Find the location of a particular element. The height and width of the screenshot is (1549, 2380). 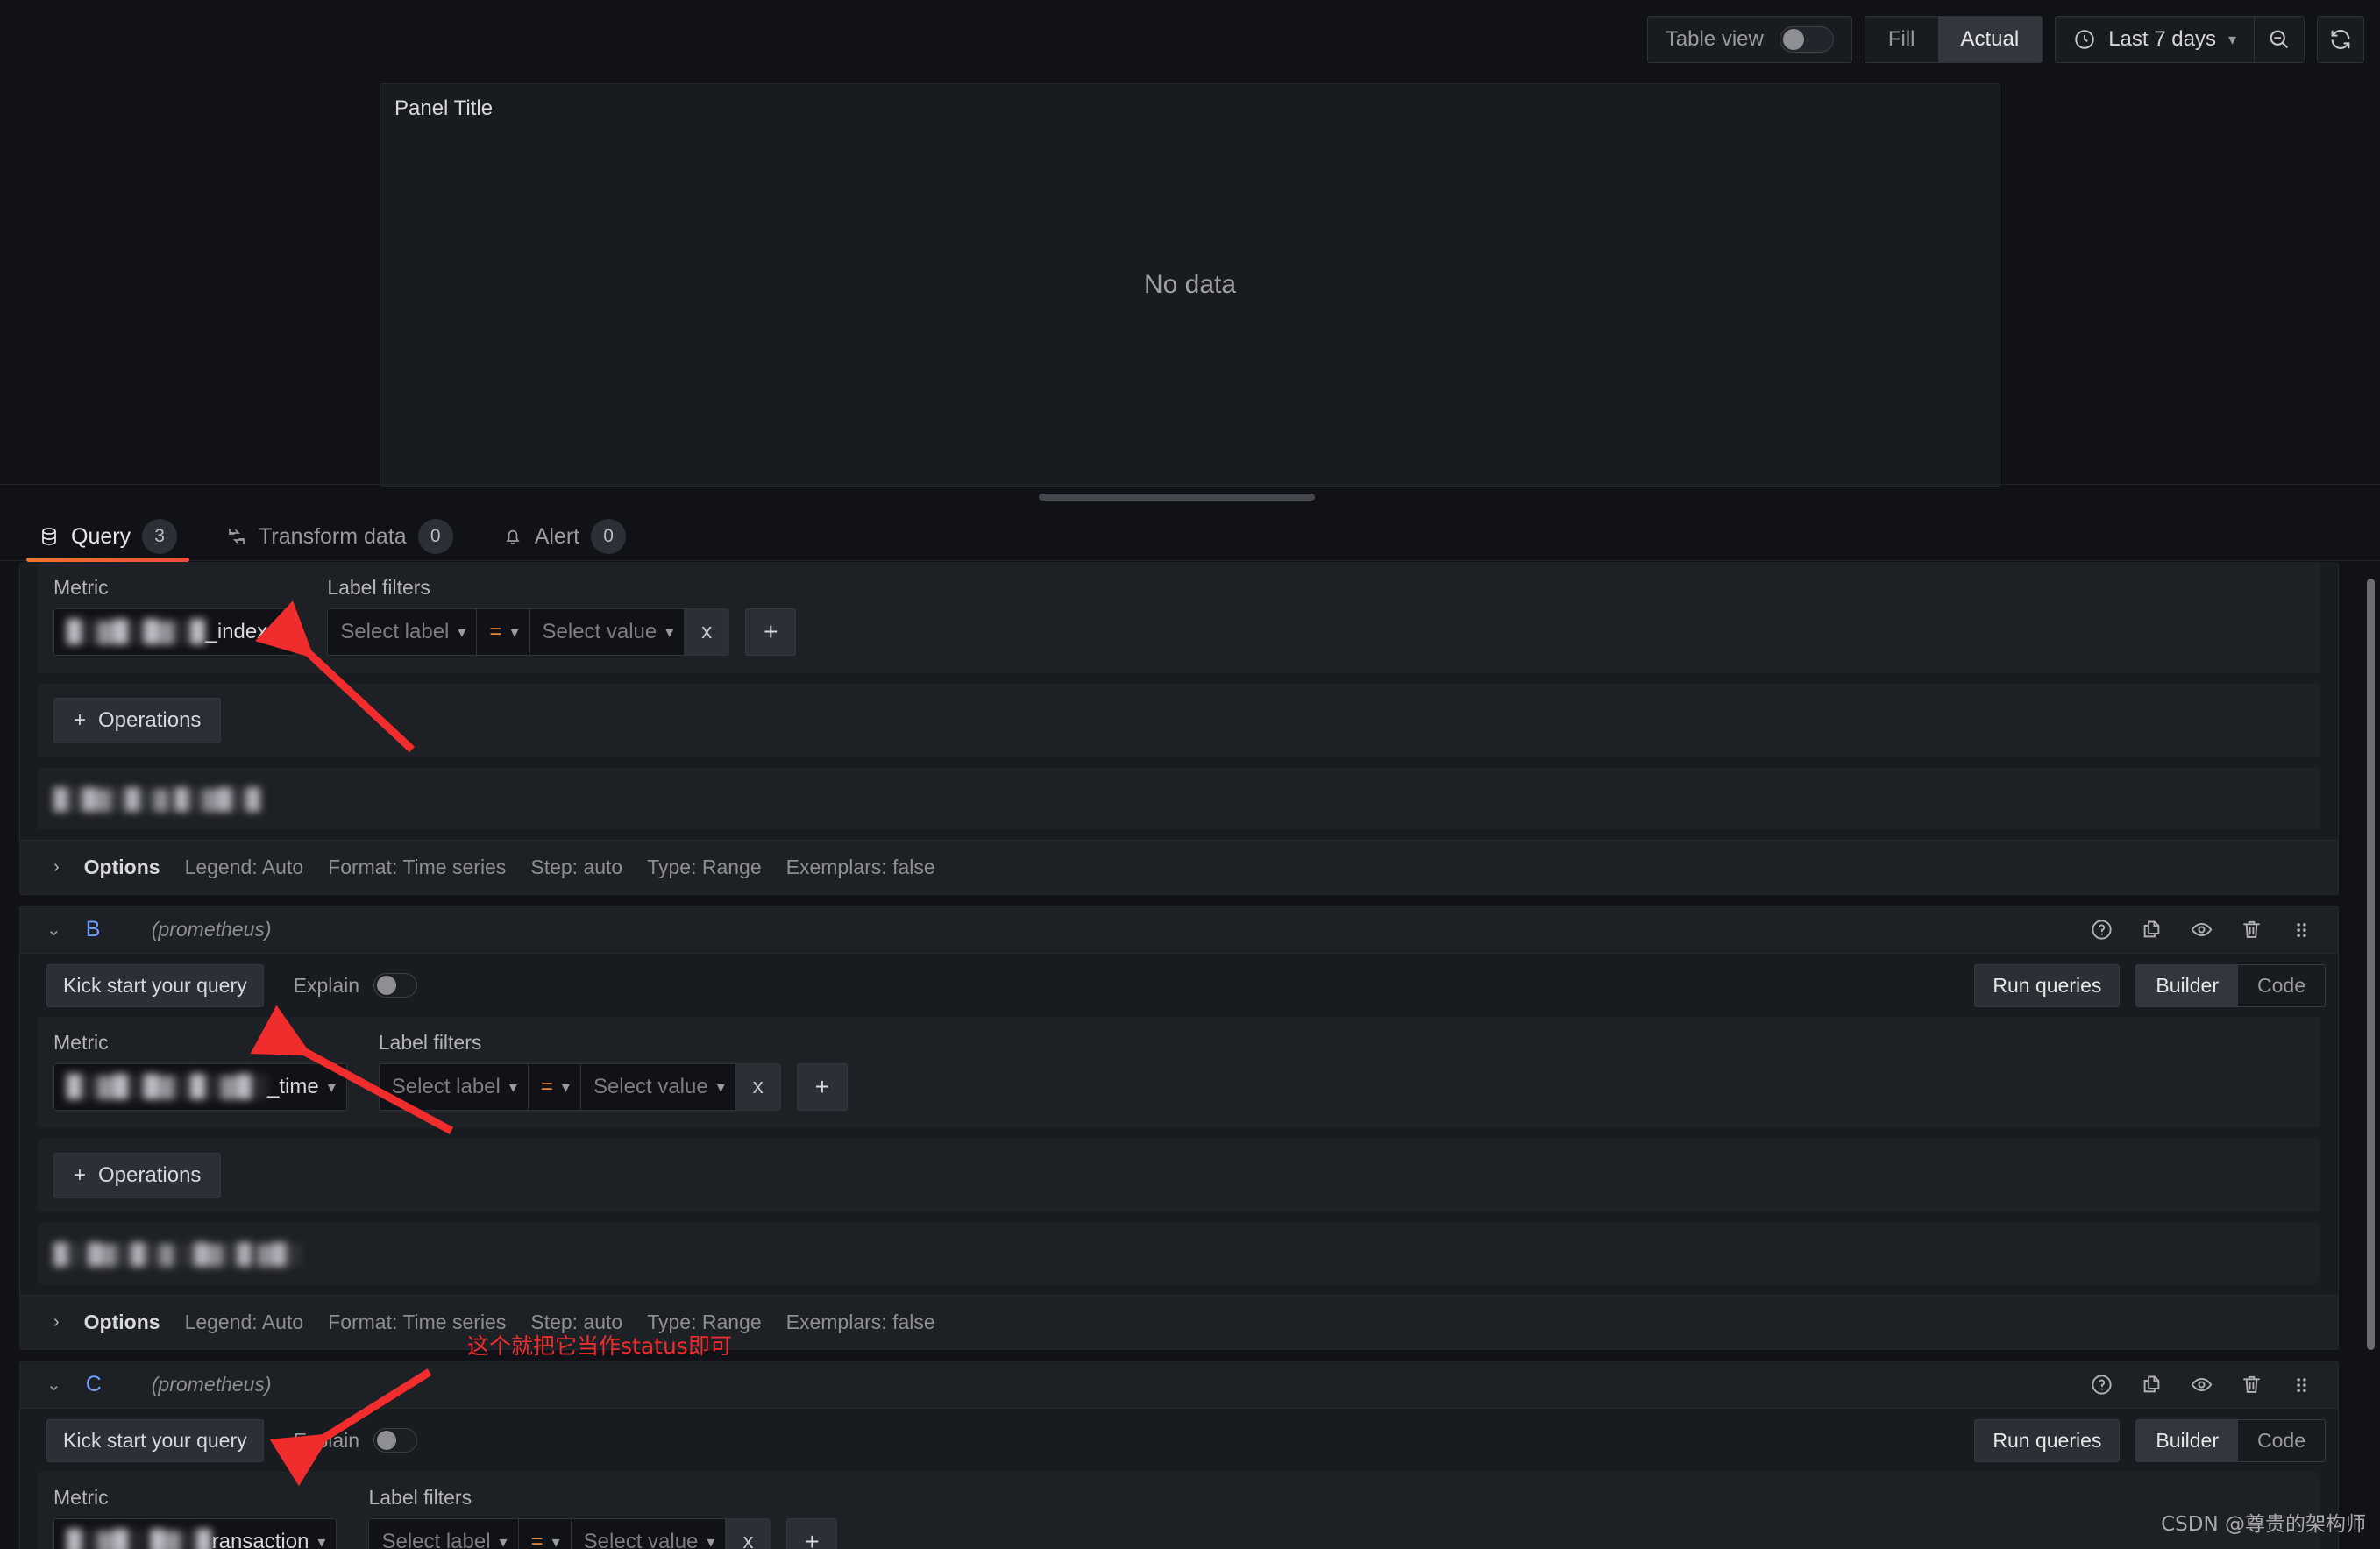

query-c-operator-select: = ▾ is located at coordinates (545, 1534).